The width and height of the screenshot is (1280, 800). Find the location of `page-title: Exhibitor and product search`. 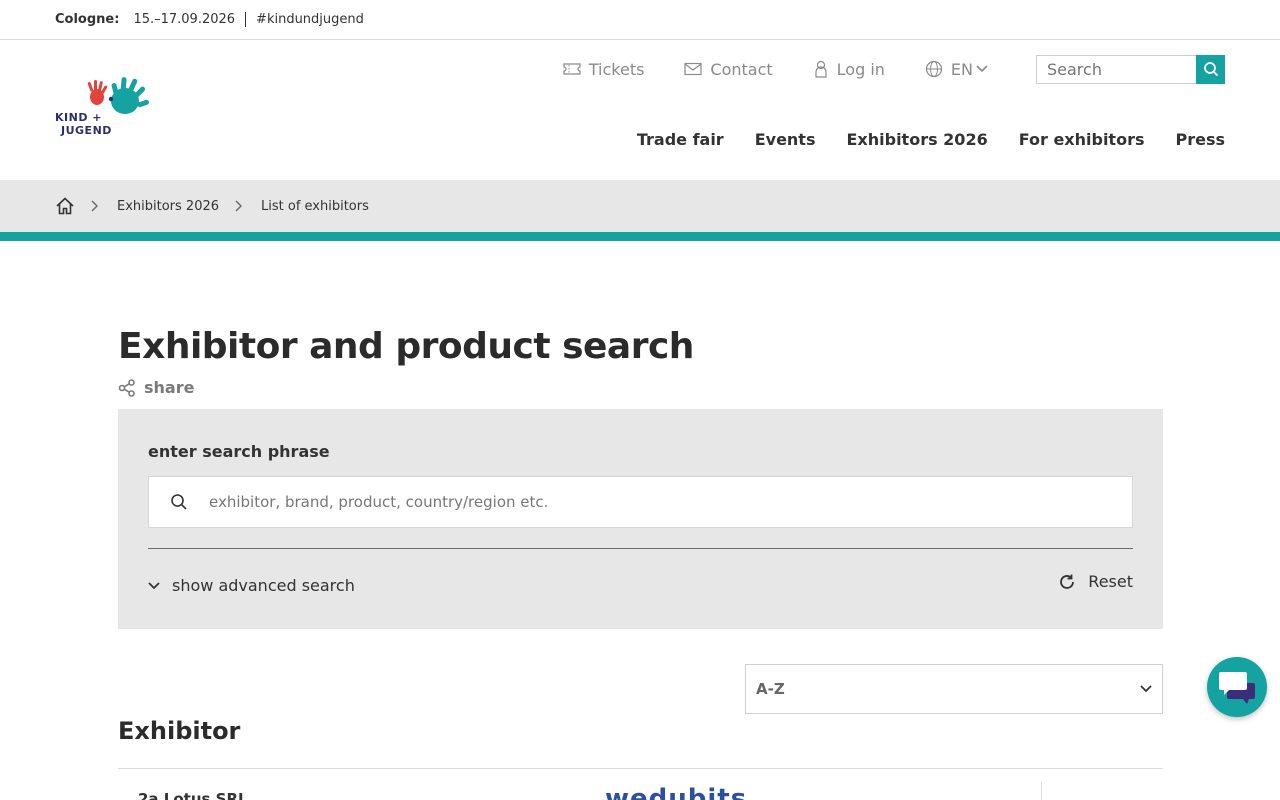

page-title: Exhibitor and product search is located at coordinates (406, 346).